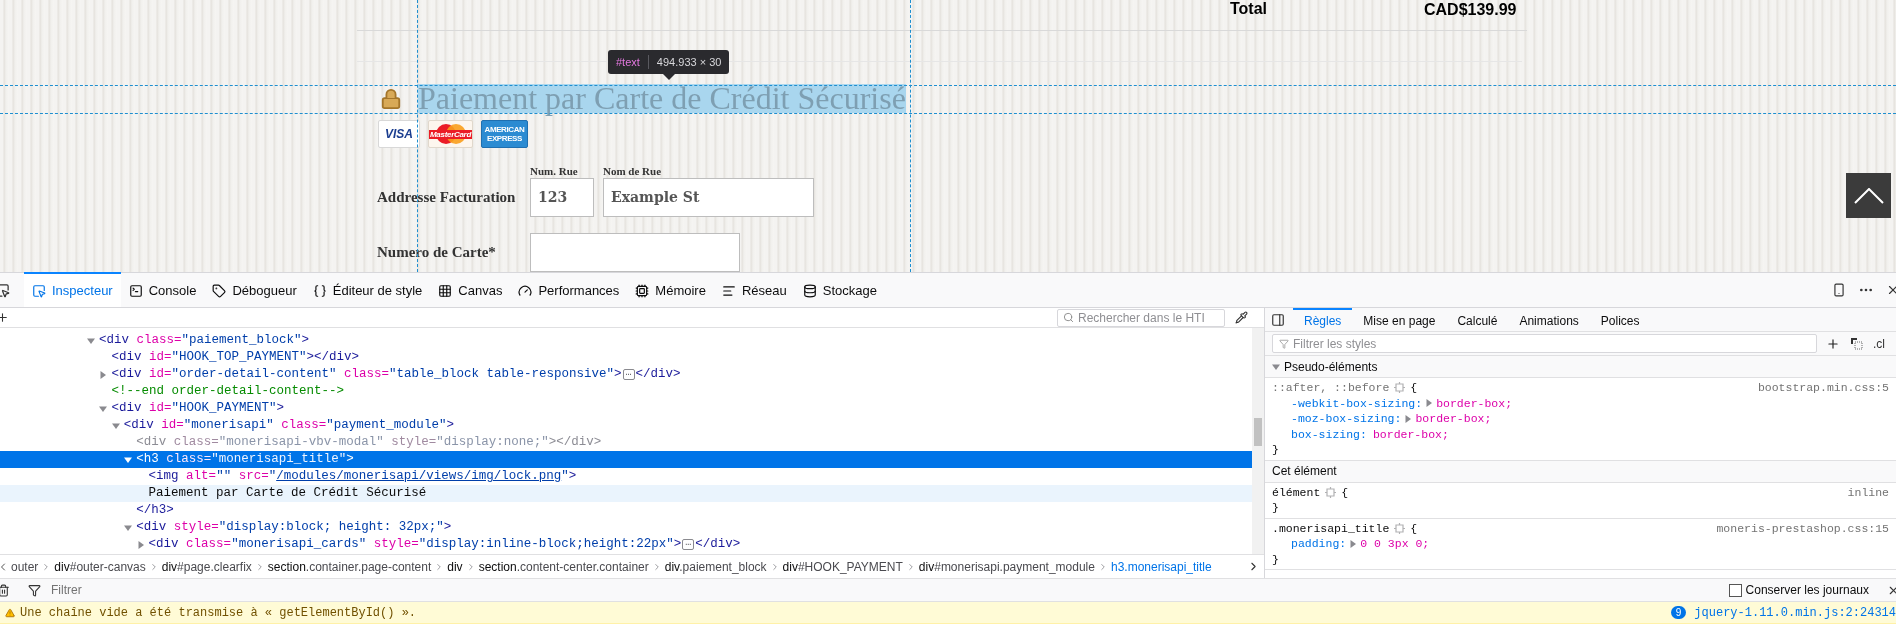 Image resolution: width=1896 pixels, height=635 pixels. I want to click on debugger-icon, so click(219, 290).